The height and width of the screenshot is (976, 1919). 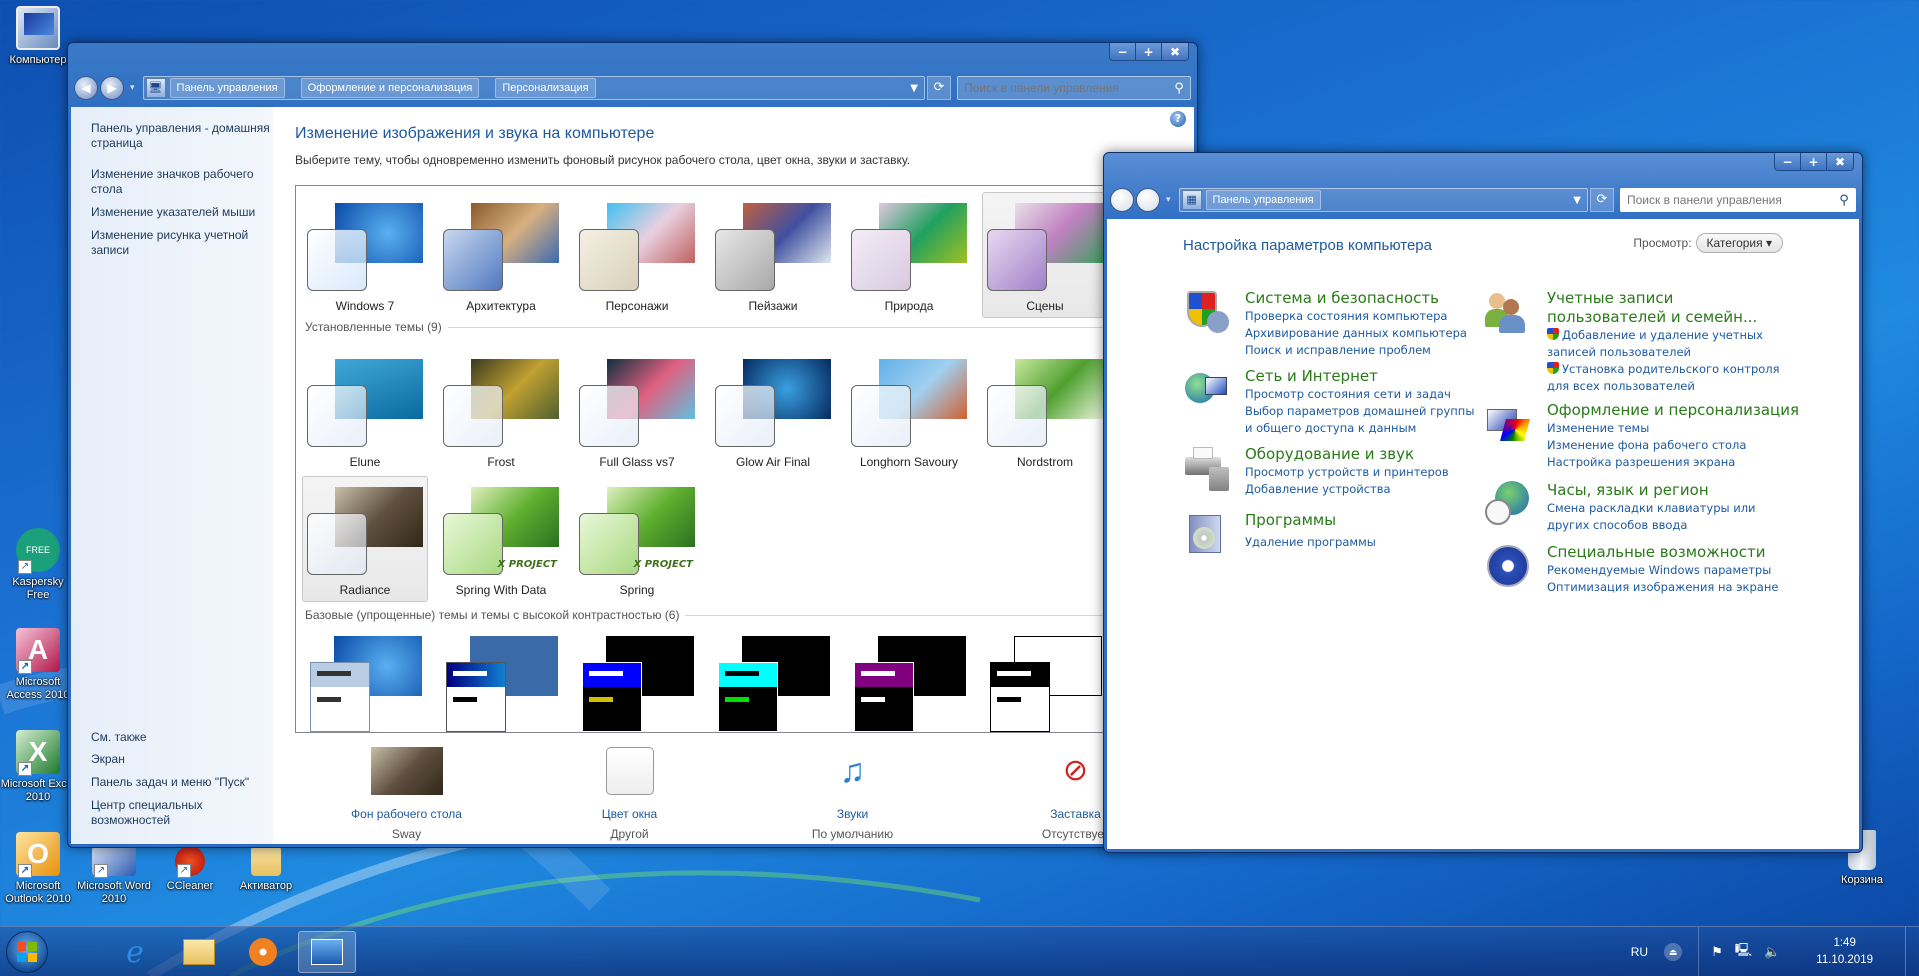 I want to click on see-also-ease-of-access: Центр специальных возможностей, so click(x=156, y=813).